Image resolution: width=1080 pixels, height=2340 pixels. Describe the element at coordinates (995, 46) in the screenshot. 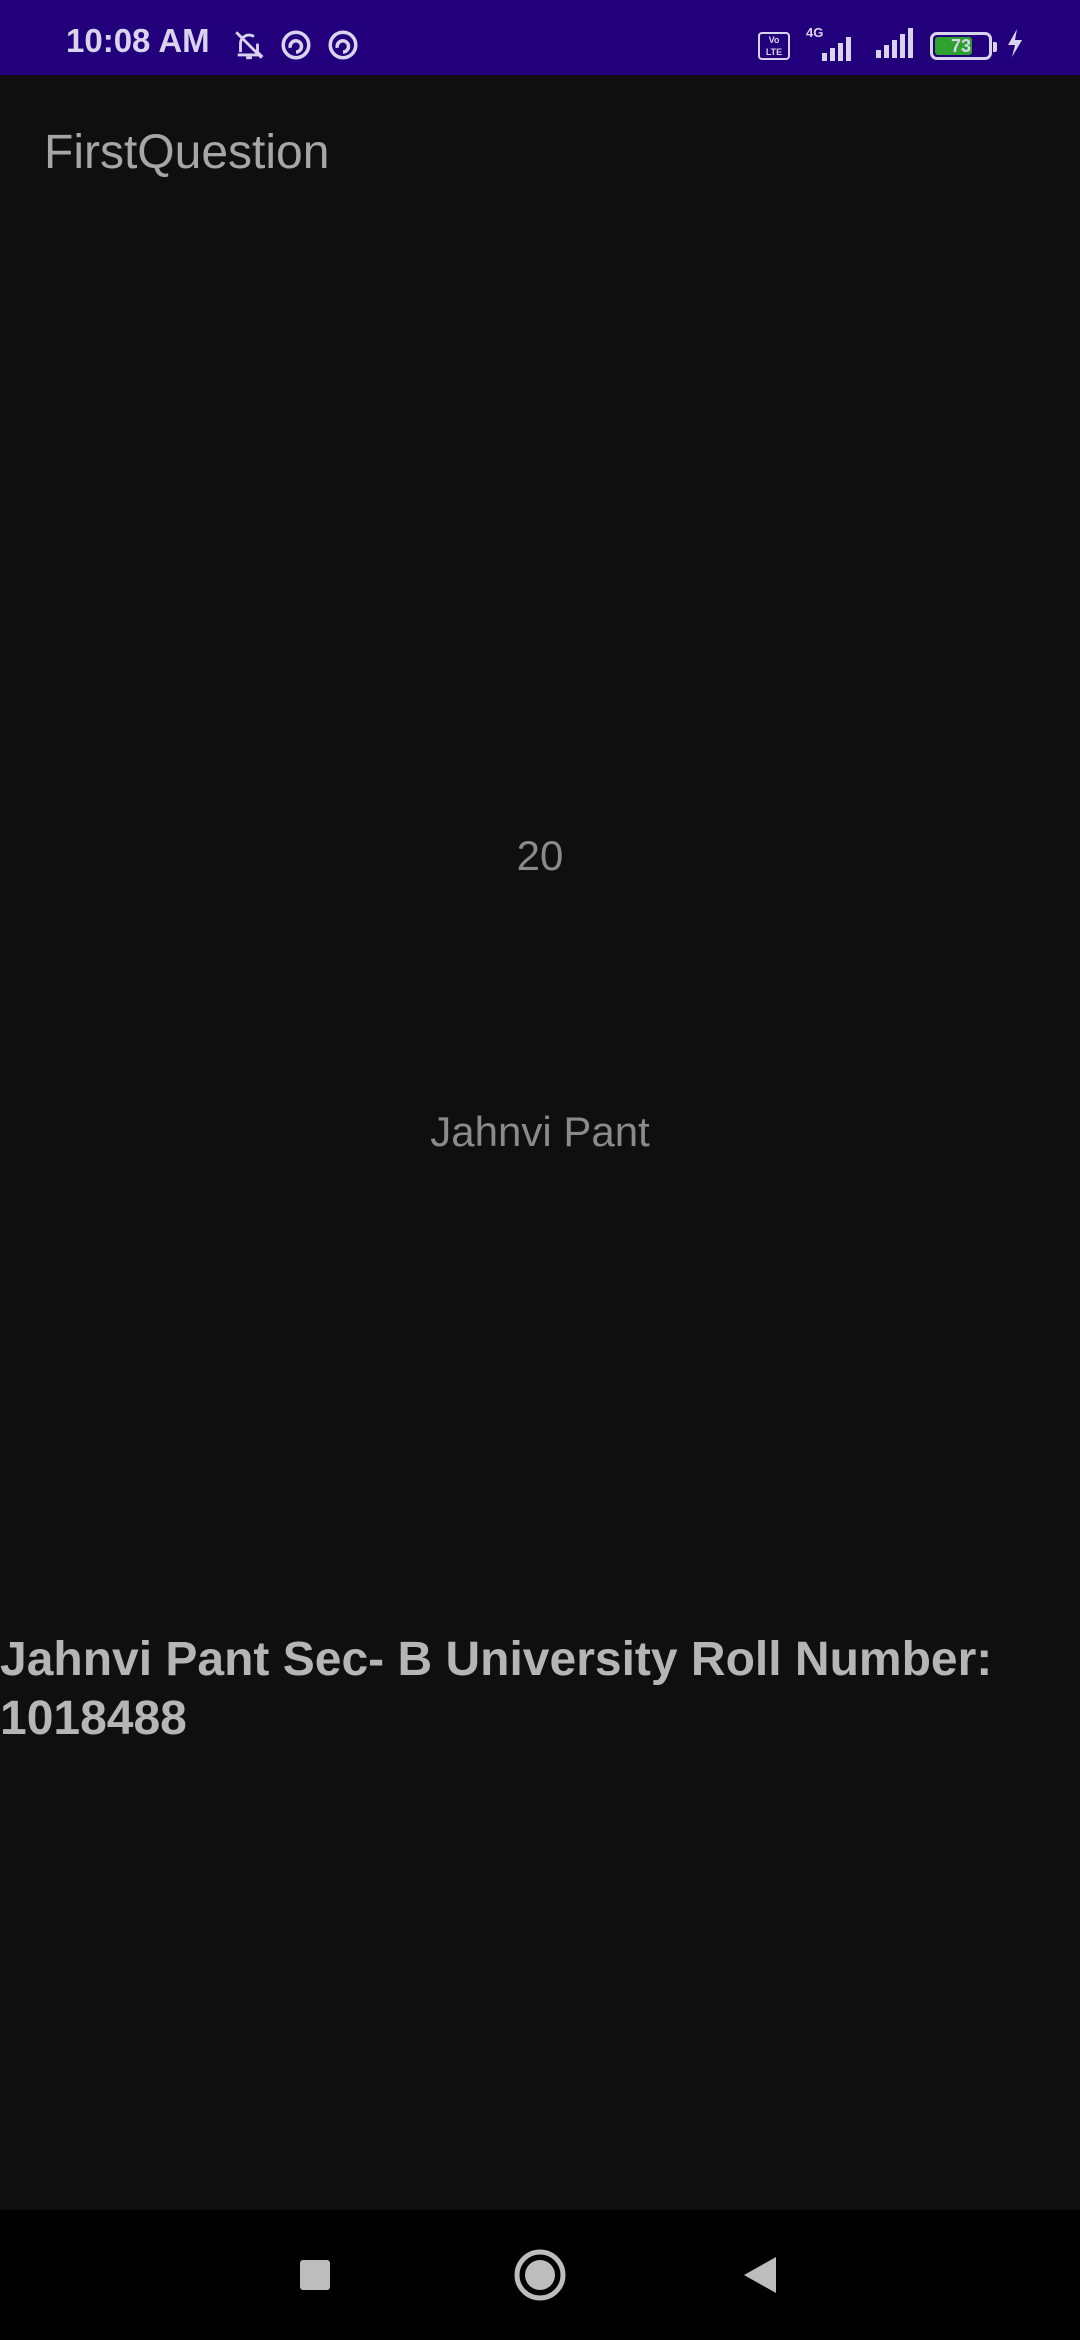

I see `battery-tip` at that location.